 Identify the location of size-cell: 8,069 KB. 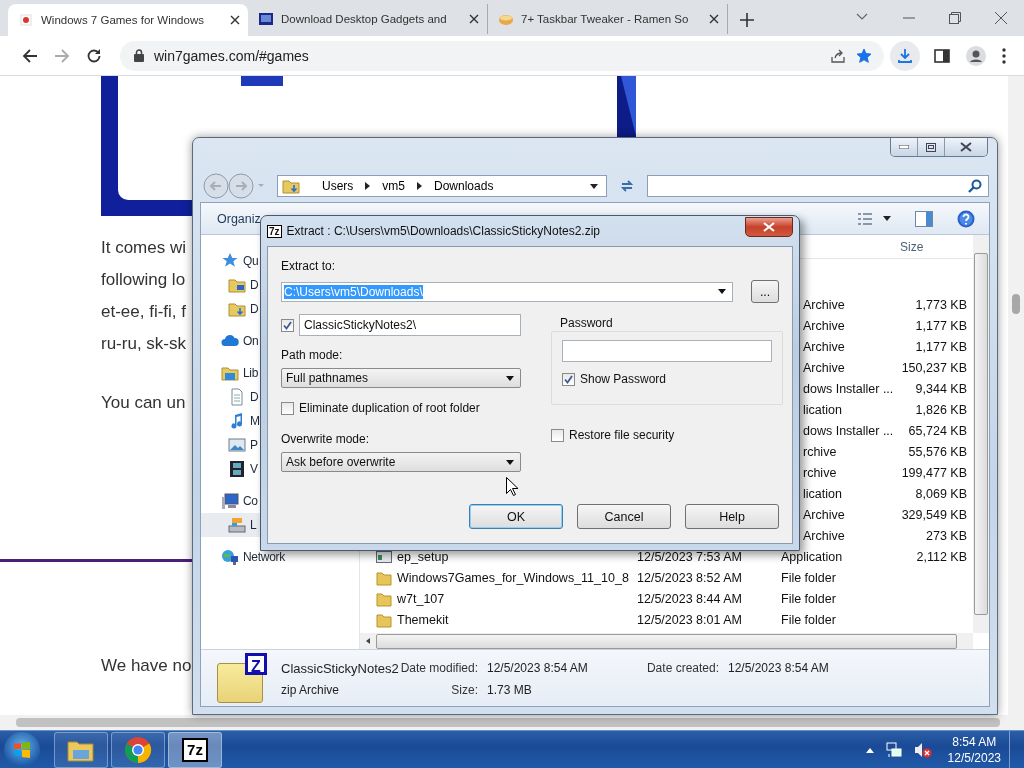
(941, 493).